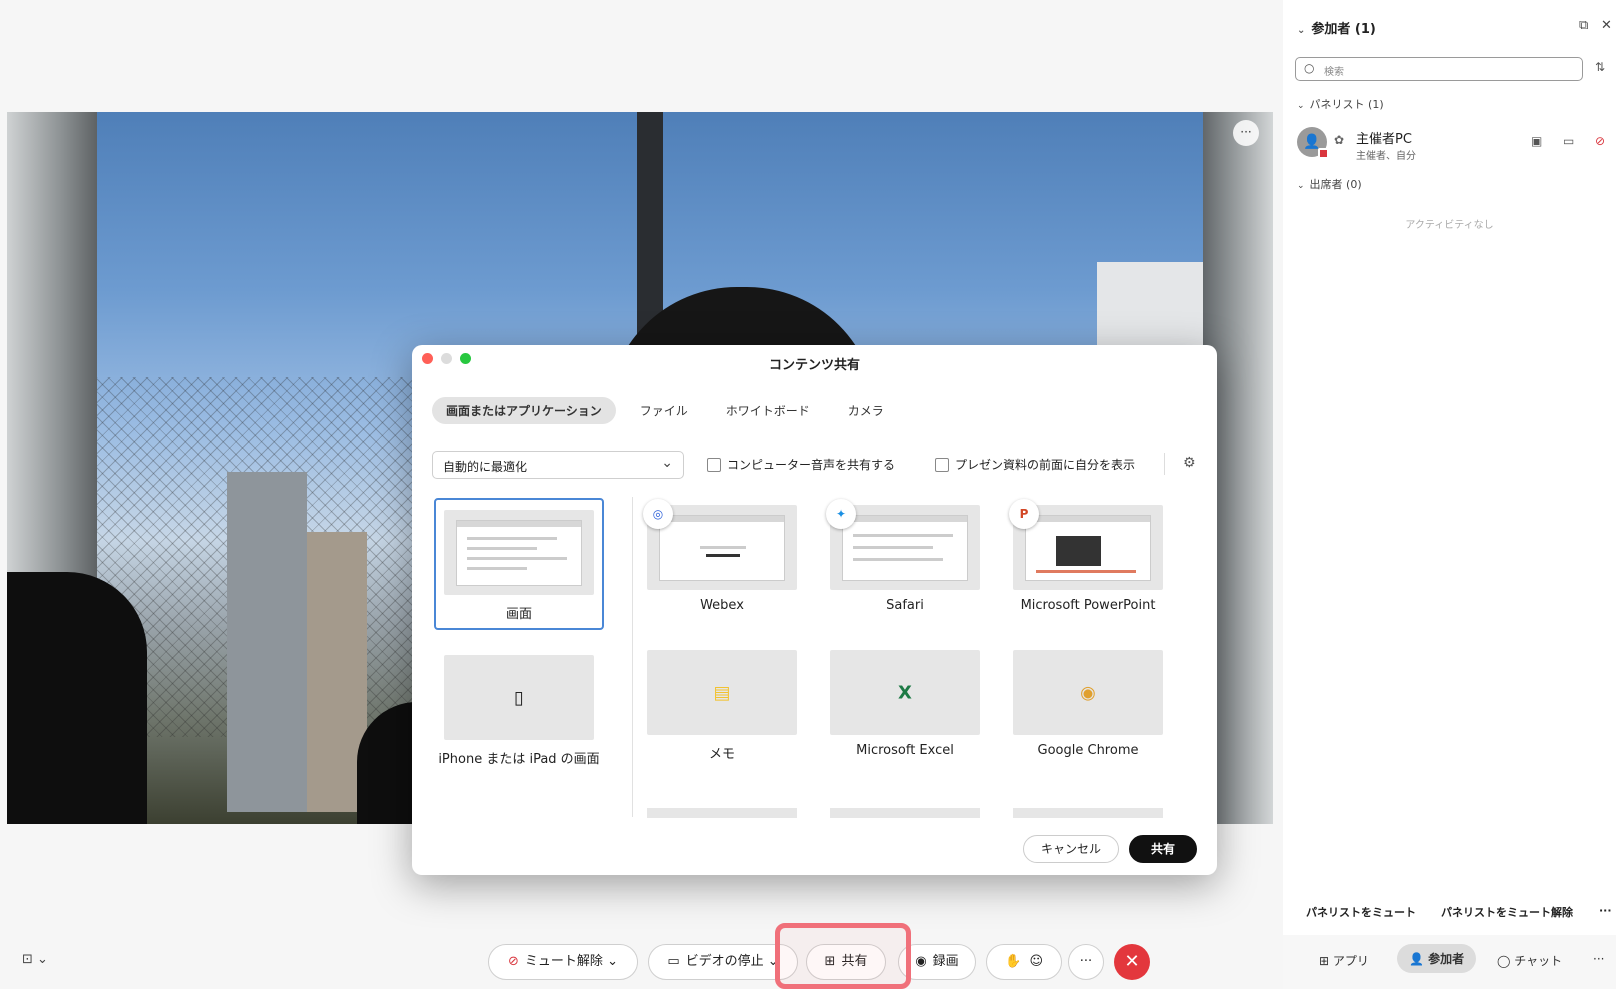  Describe the element at coordinates (77, 698) in the screenshot. I see `person-shoulder` at that location.